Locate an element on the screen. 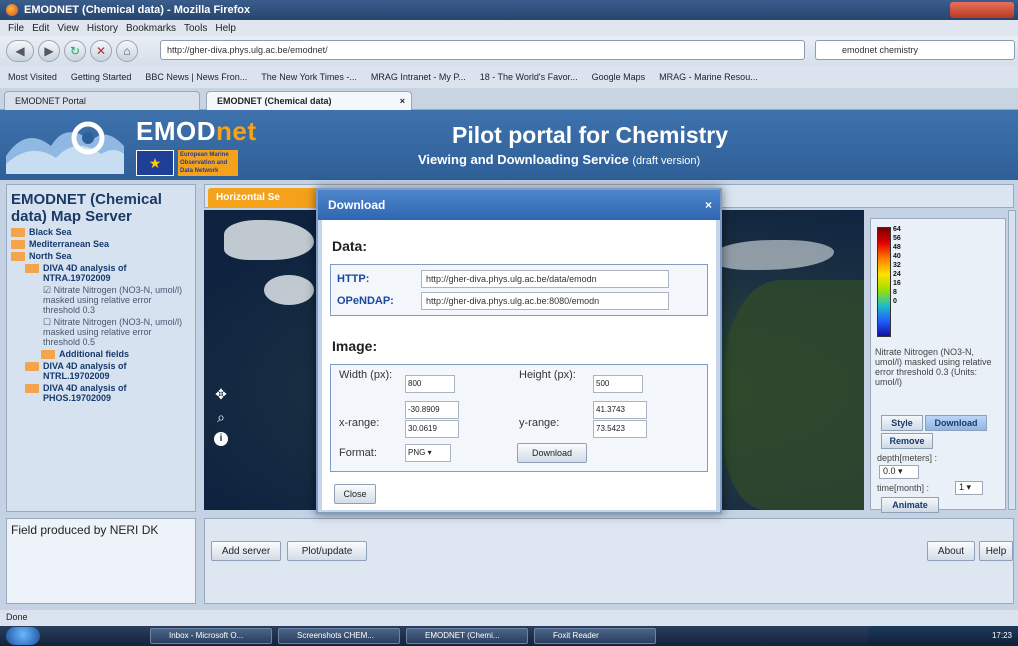 The width and height of the screenshot is (1018, 646). tab-emodnet-portal: EMODNET Portal is located at coordinates (102, 100).